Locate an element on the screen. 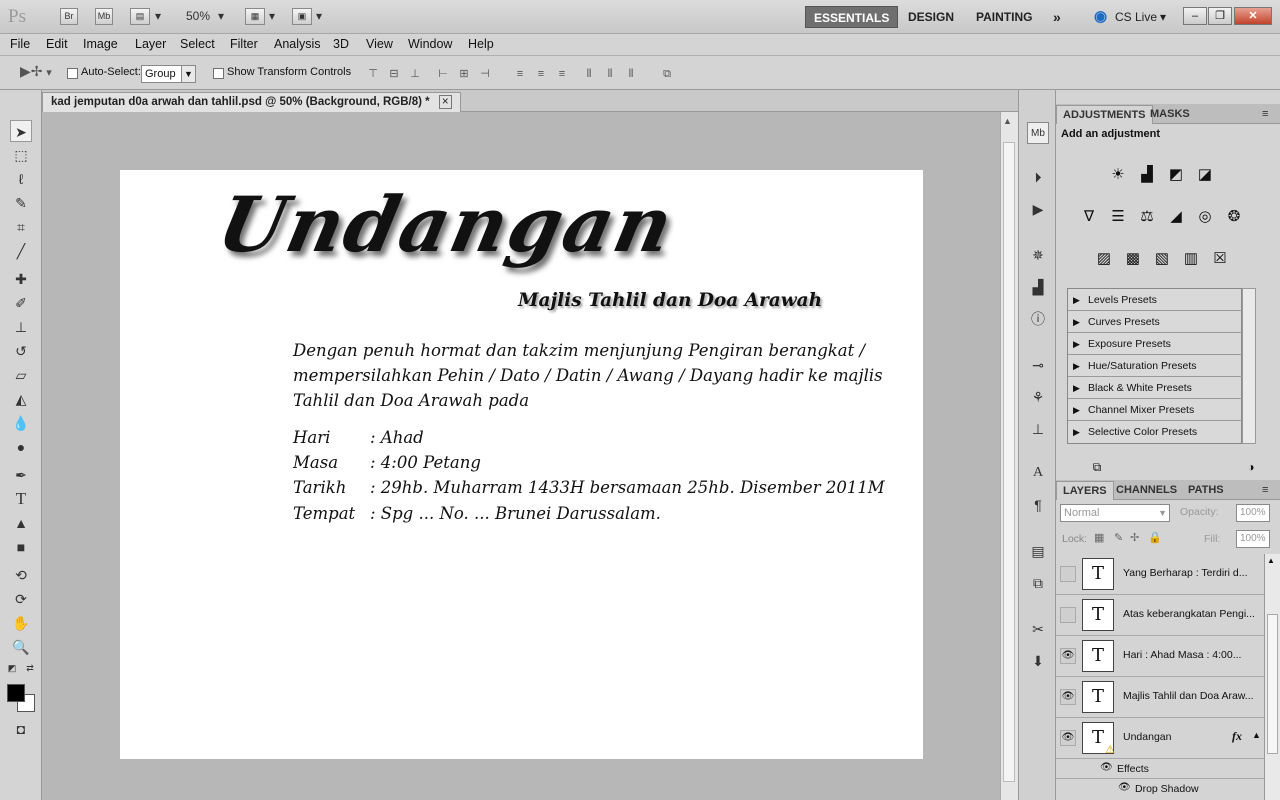 This screenshot has height=800, width=1280. zoom-tool-icon: 🔍 is located at coordinates (21, 647).